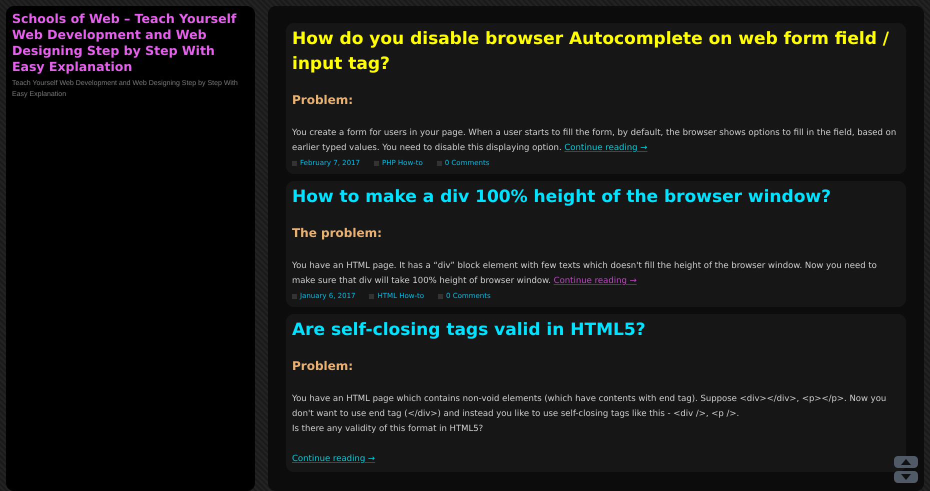 This screenshot has height=491, width=930. Describe the element at coordinates (596, 330) in the screenshot. I see `post-title: Are self-closing tags valid in HTML5?` at that location.